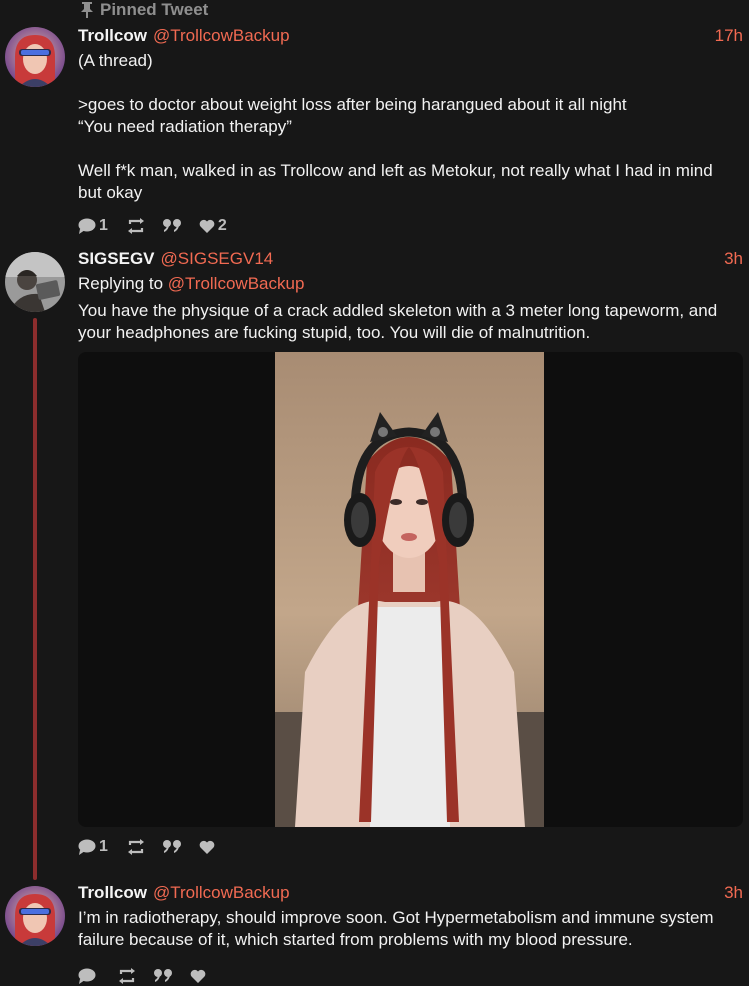  I want to click on tweet-line: but okay, so click(110, 192).